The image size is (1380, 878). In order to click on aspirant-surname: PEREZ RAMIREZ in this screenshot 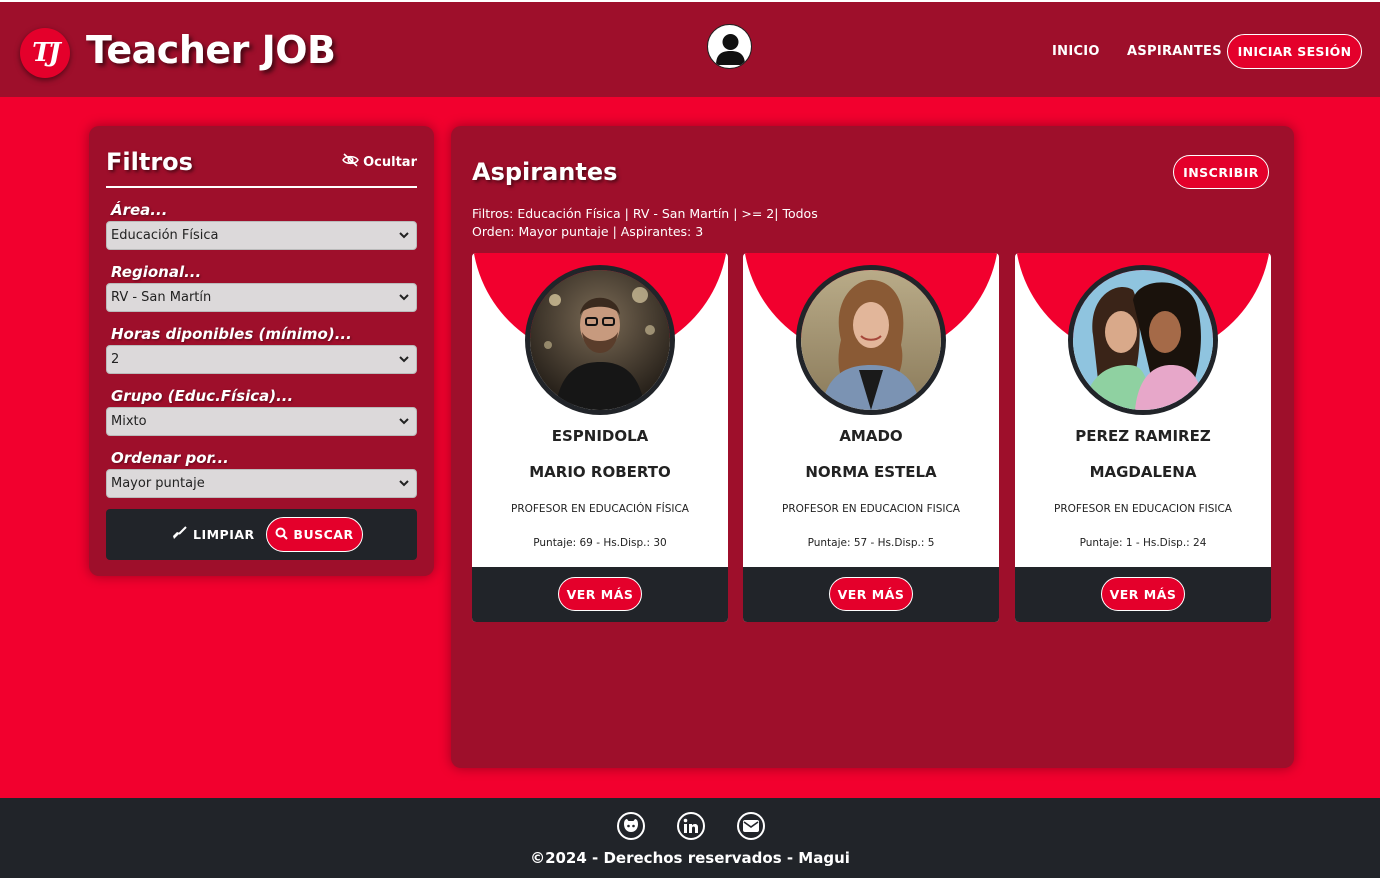, I will do `click(1143, 436)`.